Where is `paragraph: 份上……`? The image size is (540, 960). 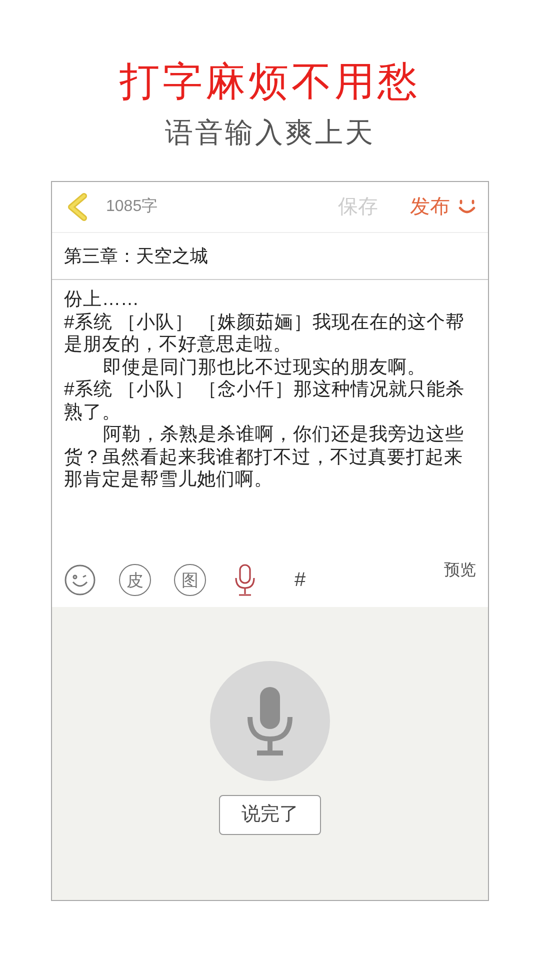 paragraph: 份上…… is located at coordinates (102, 299).